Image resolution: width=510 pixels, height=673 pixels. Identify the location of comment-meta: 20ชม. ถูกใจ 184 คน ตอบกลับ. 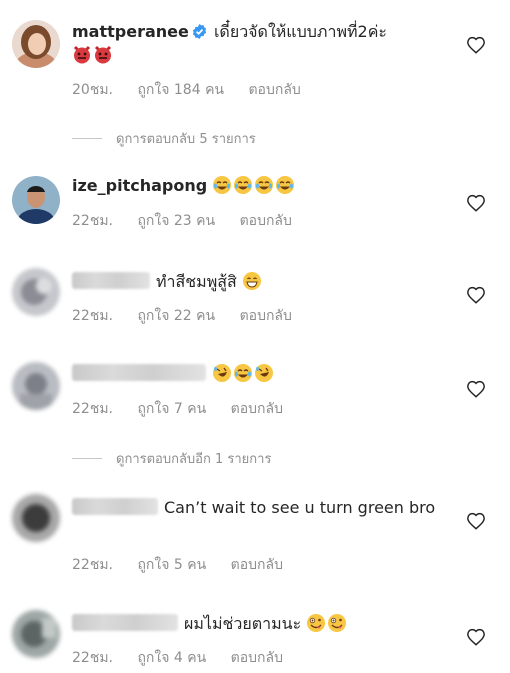
(196, 90).